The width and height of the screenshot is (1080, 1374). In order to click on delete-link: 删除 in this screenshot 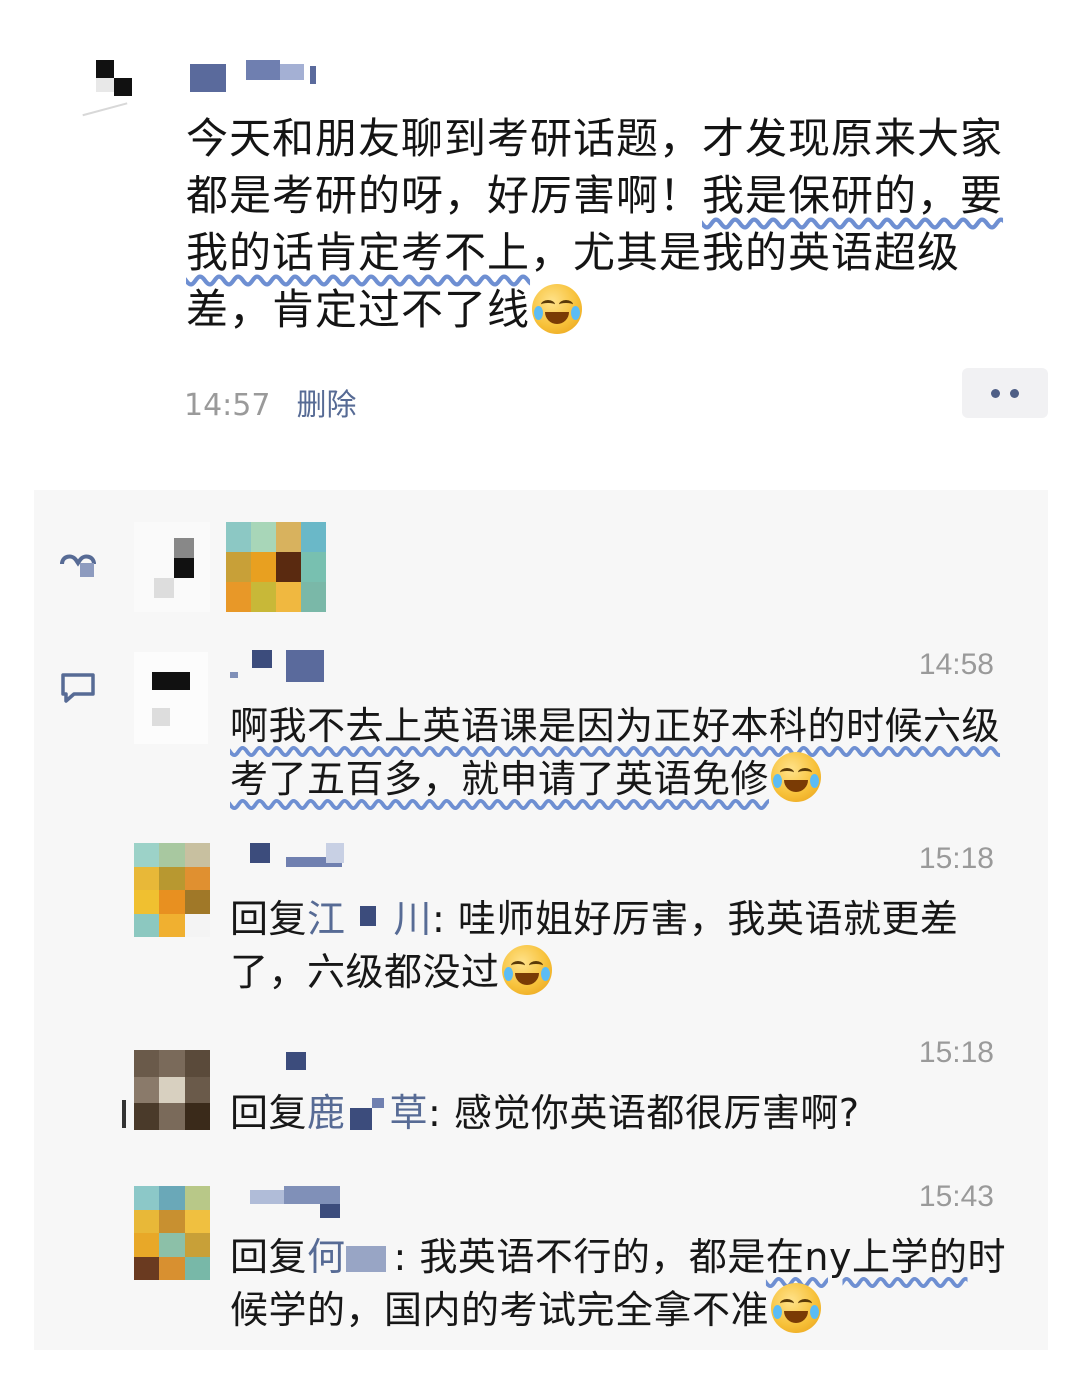, I will do `click(326, 405)`.